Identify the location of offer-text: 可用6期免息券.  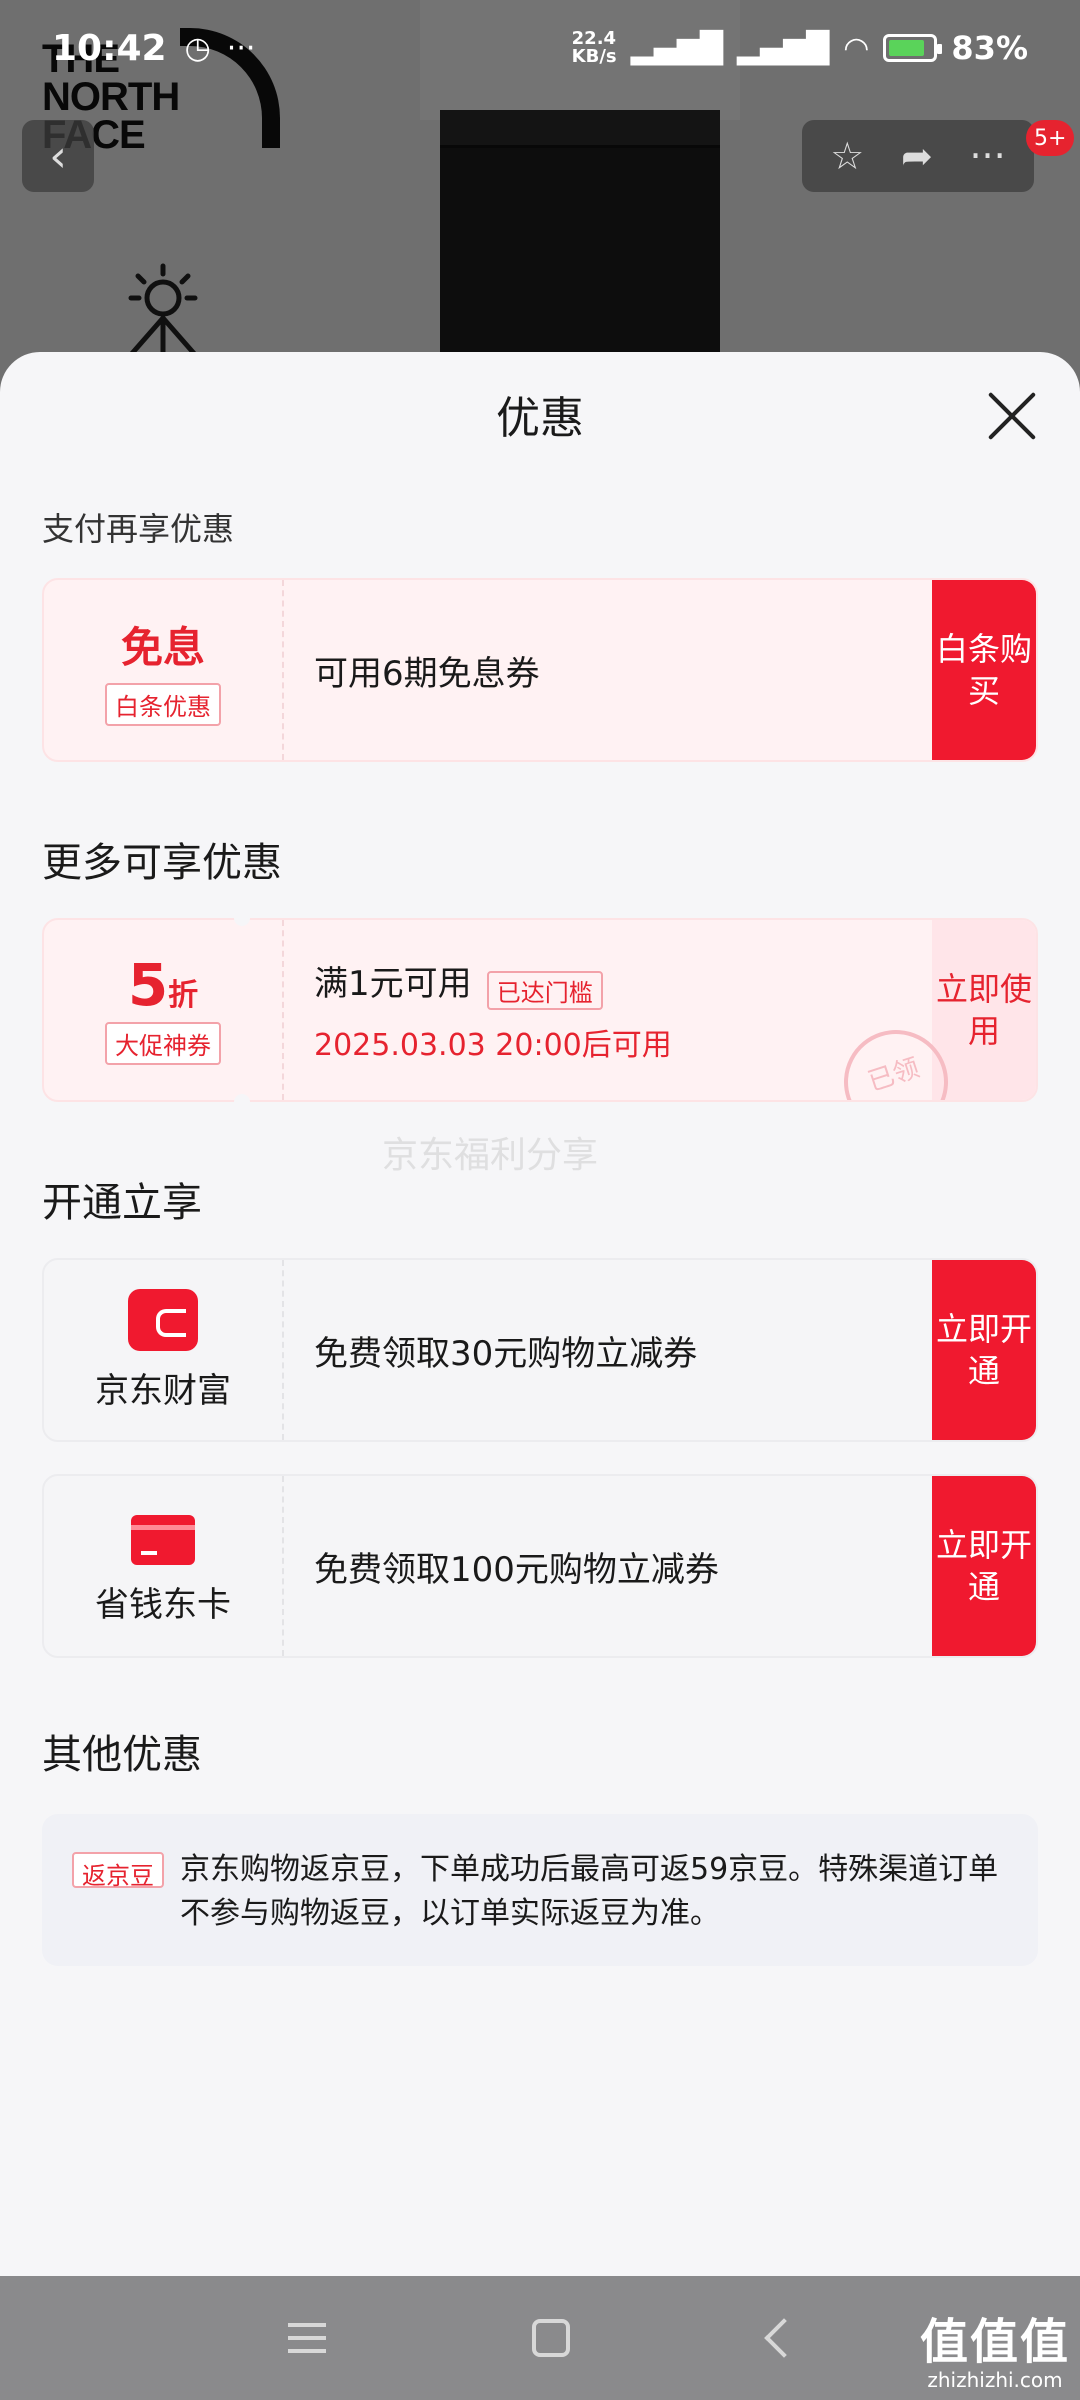
(427, 673).